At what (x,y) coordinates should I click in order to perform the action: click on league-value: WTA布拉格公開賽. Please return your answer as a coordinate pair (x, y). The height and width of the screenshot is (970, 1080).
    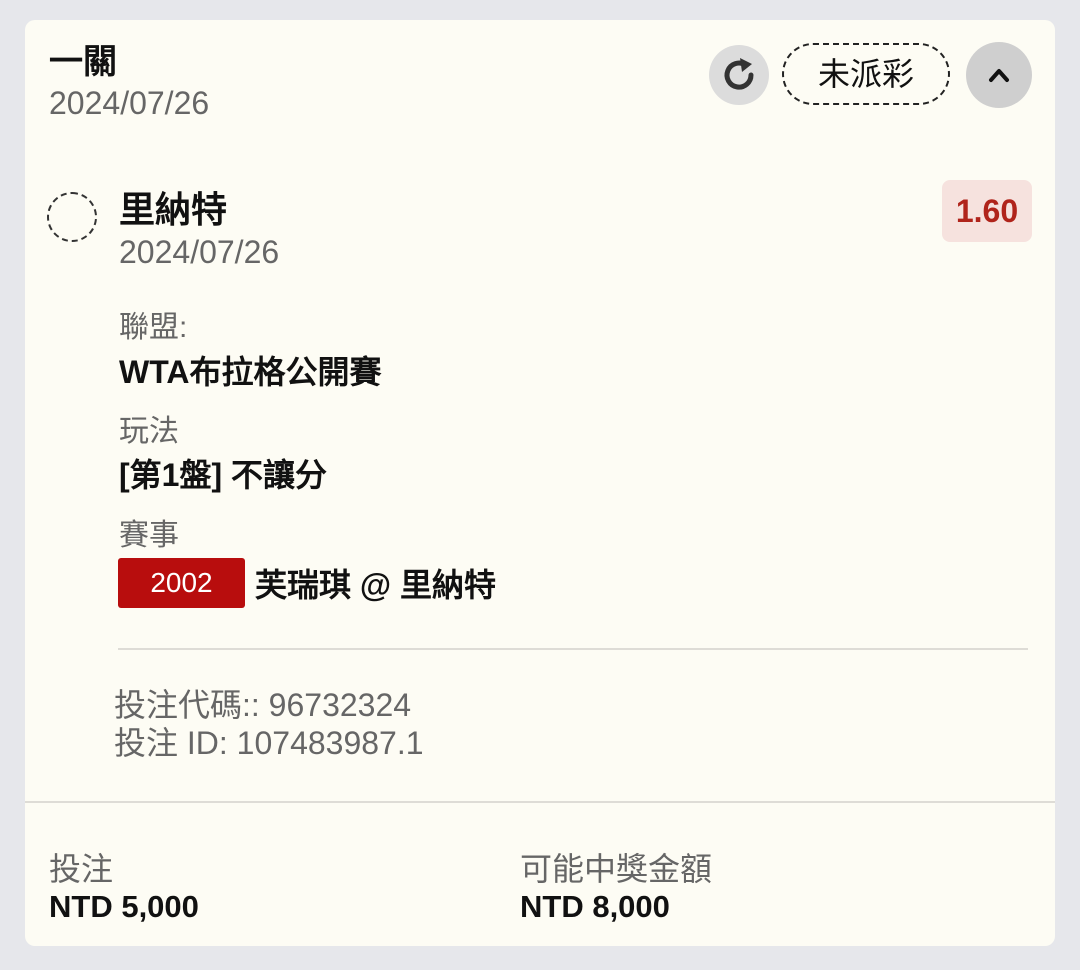
    Looking at the image, I should click on (250, 372).